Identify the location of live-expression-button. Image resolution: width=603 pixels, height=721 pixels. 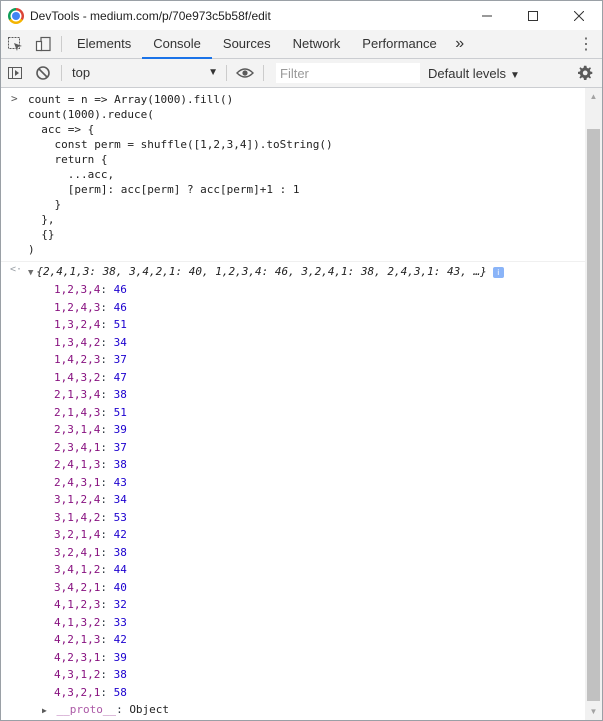
(245, 73).